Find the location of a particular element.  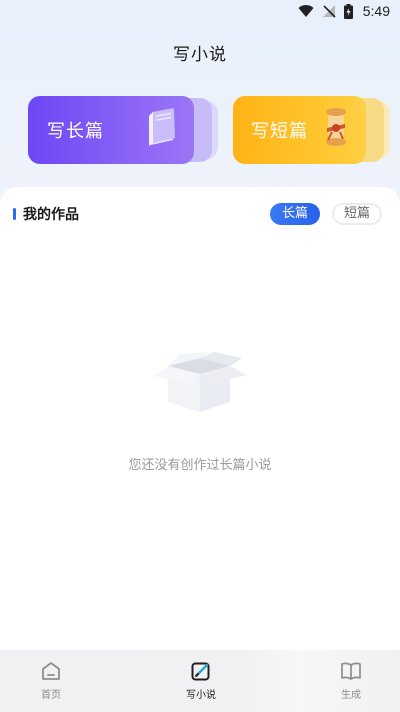

write-icon is located at coordinates (201, 671).